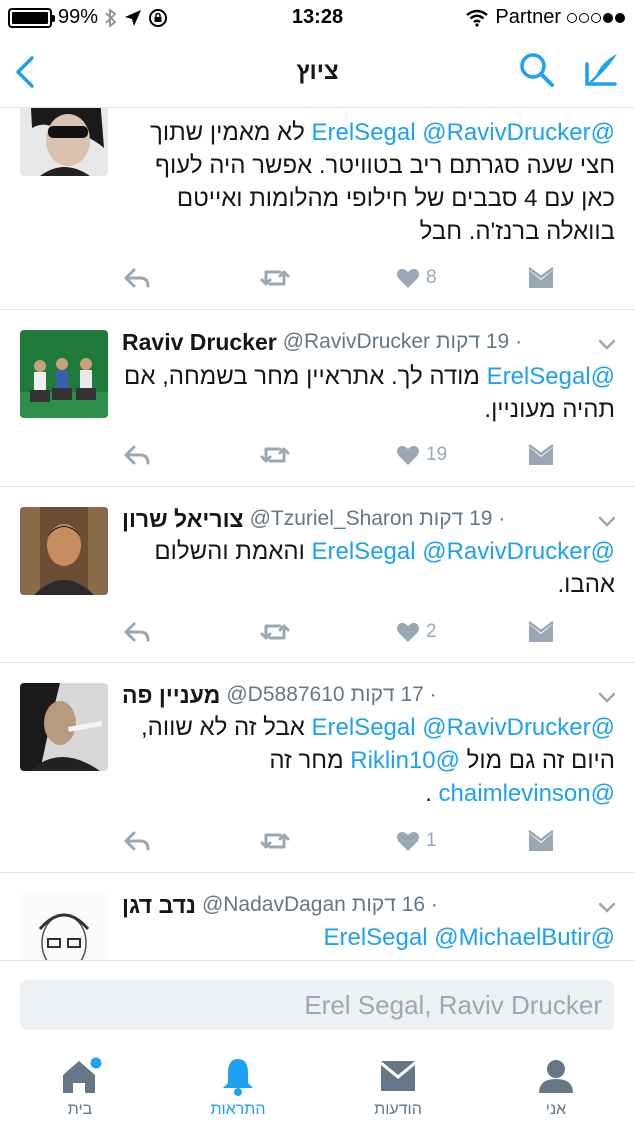  I want to click on author-name: נדב דגן, so click(159, 905).